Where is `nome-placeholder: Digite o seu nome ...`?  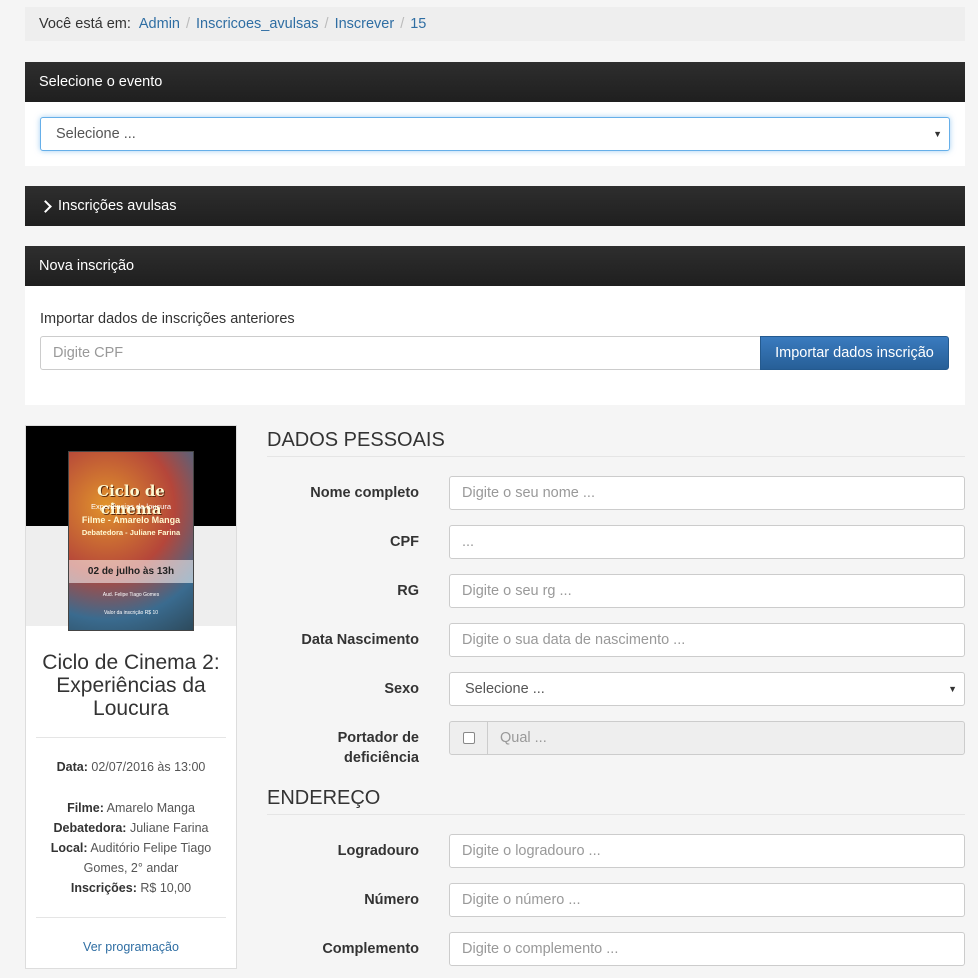 nome-placeholder: Digite o seu nome ... is located at coordinates (528, 493).